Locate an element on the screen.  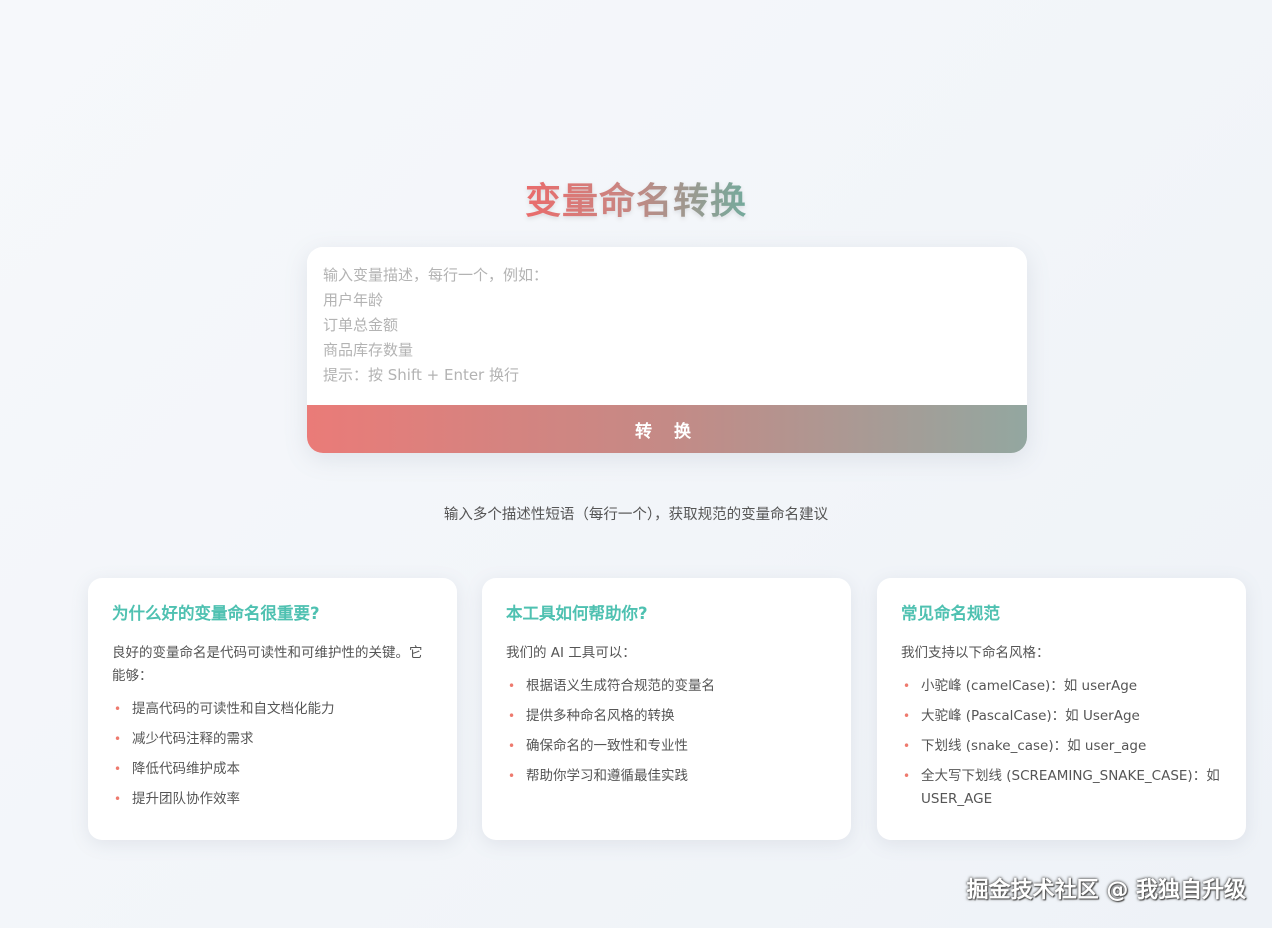
list-item: 提高代码的可读性和自文档化能力 is located at coordinates (272, 709).